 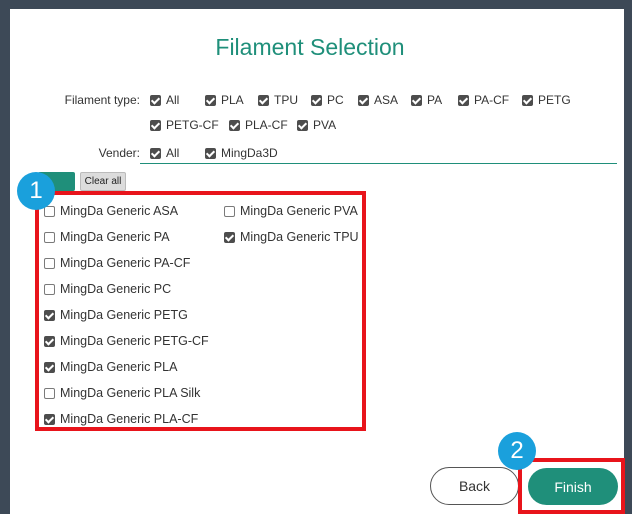 I want to click on section-divider, so click(x=378, y=163).